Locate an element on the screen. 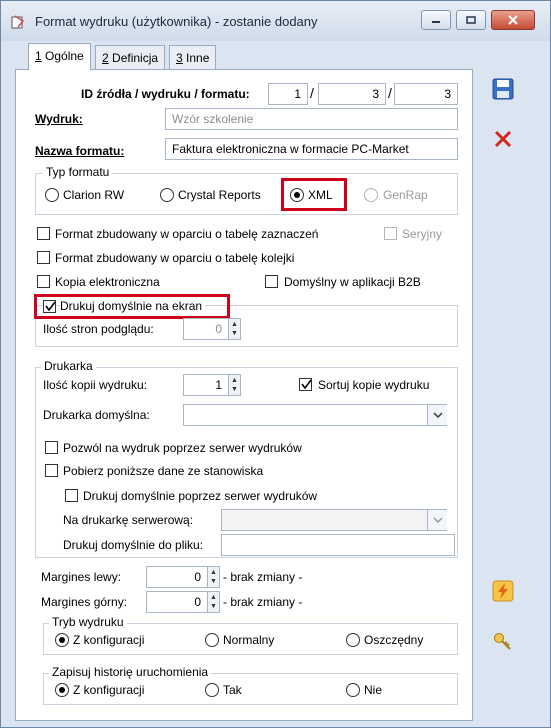 This screenshot has width=551, height=728. radio-tryb-oszczedny is located at coordinates (353, 640).